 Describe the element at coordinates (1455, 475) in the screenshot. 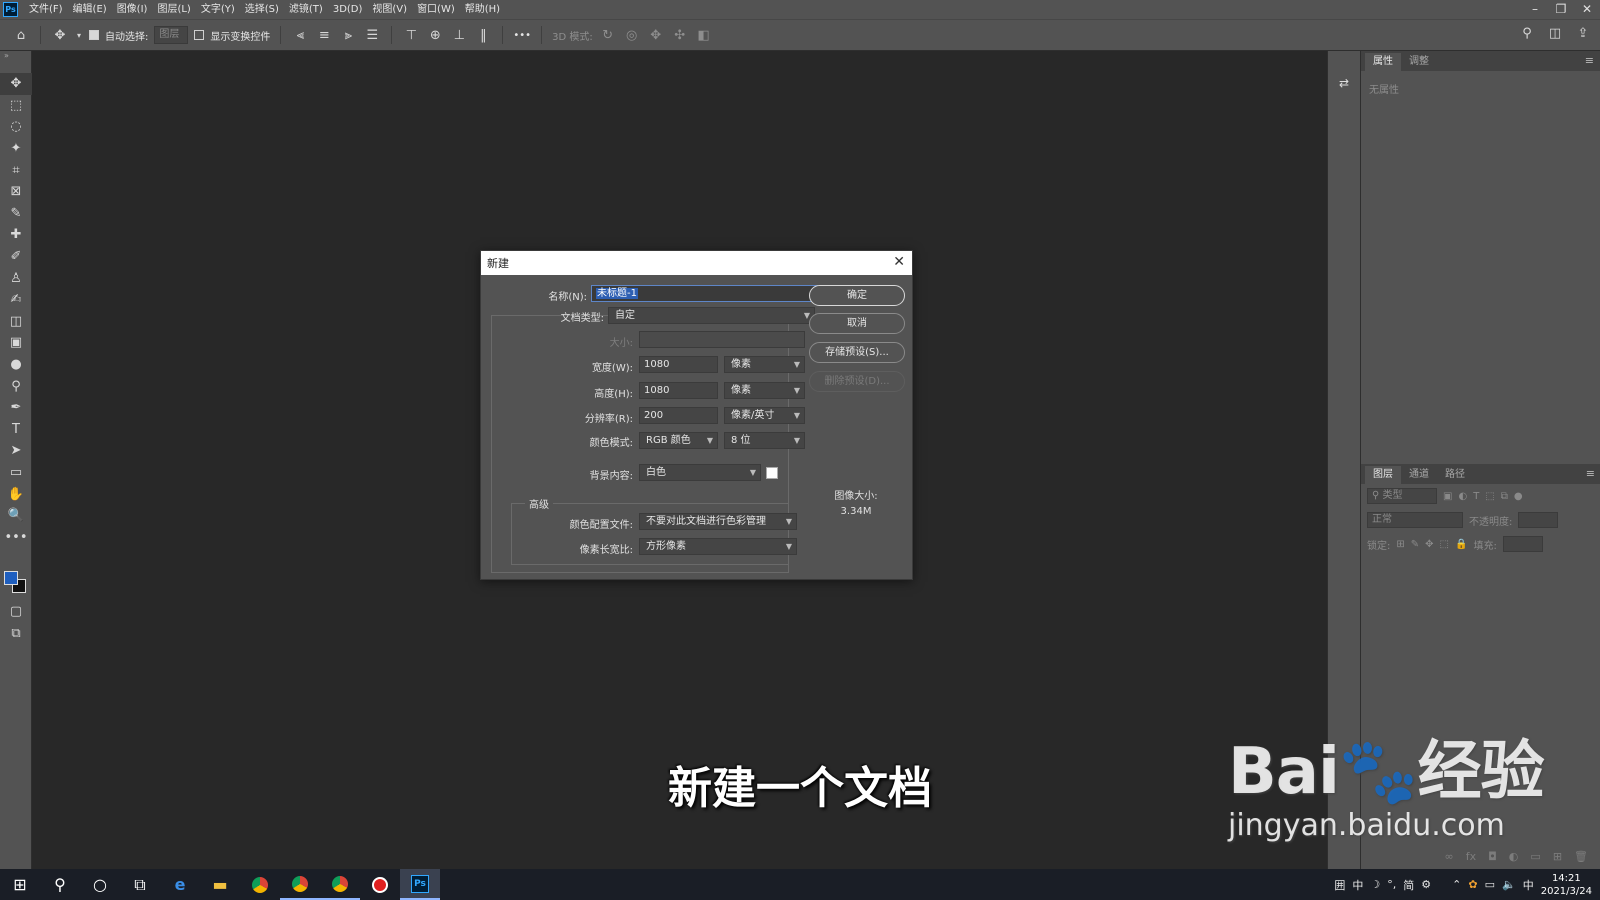

I see `tab-paths: 路径` at that location.